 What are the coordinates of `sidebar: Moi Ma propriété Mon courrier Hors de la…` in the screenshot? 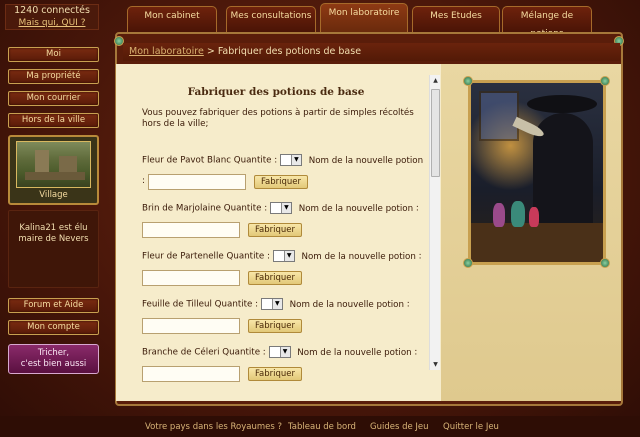 It's located at (53, 212).